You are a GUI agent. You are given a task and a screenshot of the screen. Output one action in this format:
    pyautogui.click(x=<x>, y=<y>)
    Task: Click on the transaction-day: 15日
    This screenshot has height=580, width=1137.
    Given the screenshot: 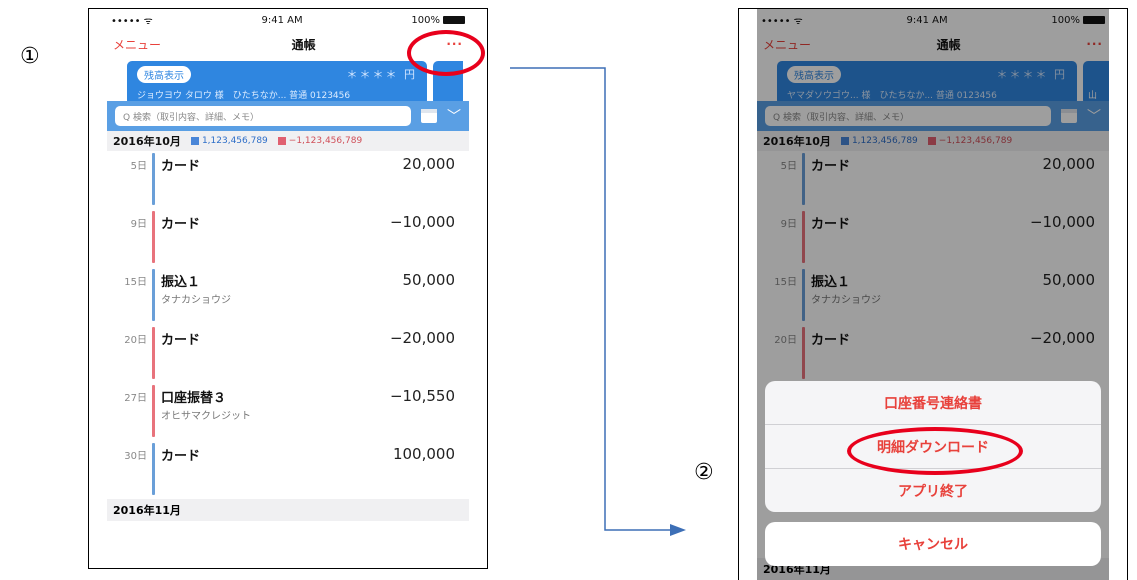 What is the action you would take?
    pyautogui.click(x=135, y=282)
    